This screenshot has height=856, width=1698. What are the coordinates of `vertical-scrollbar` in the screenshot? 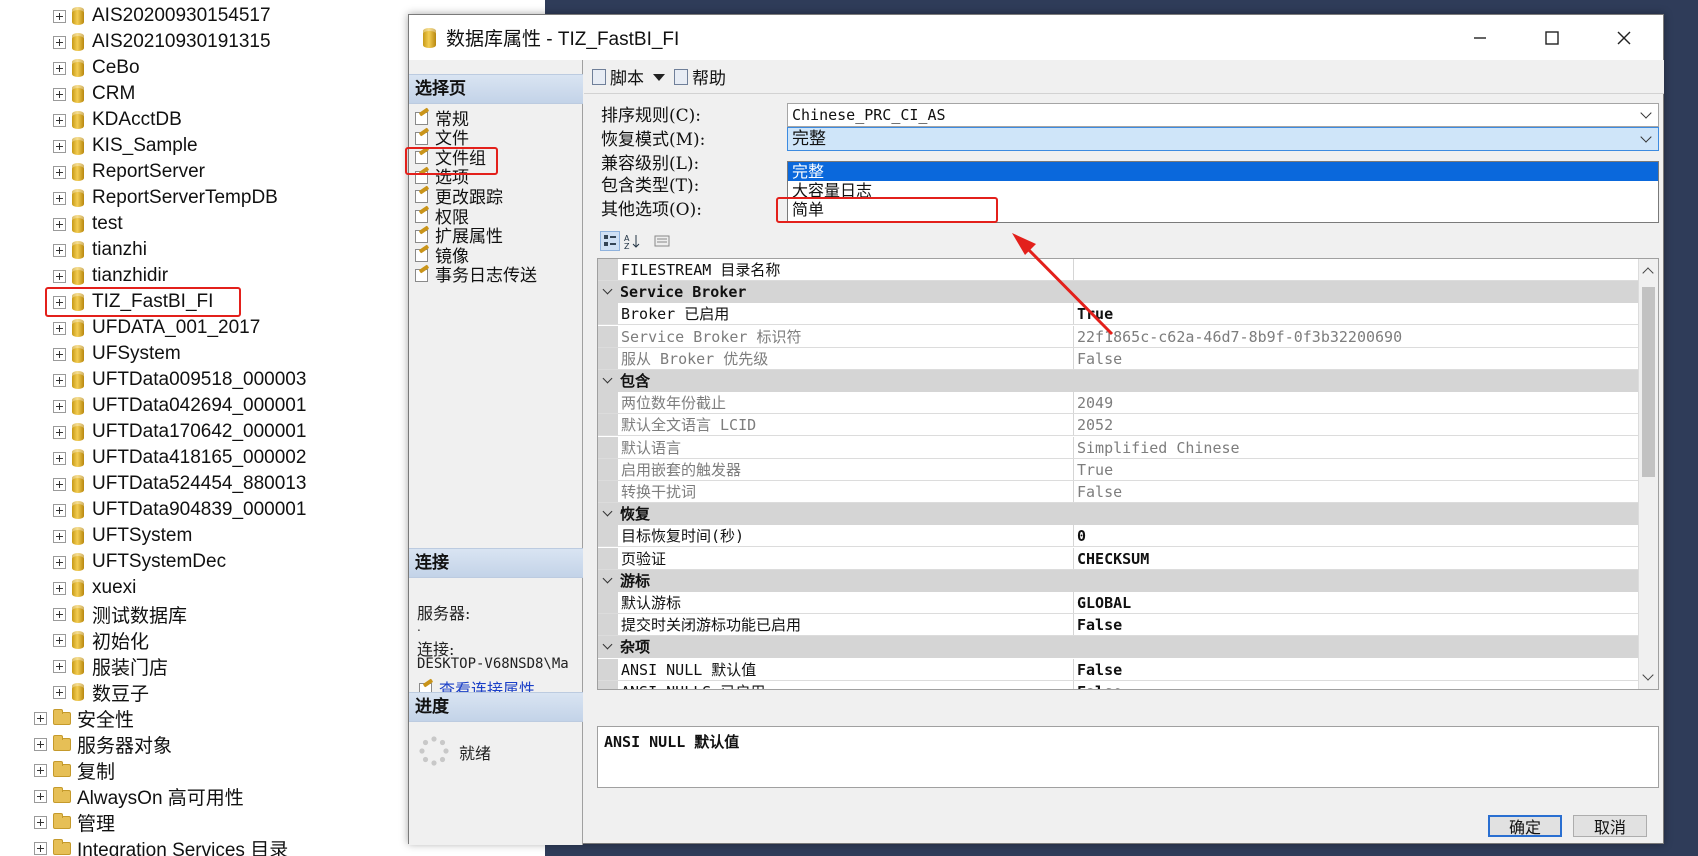 It's located at (1648, 474).